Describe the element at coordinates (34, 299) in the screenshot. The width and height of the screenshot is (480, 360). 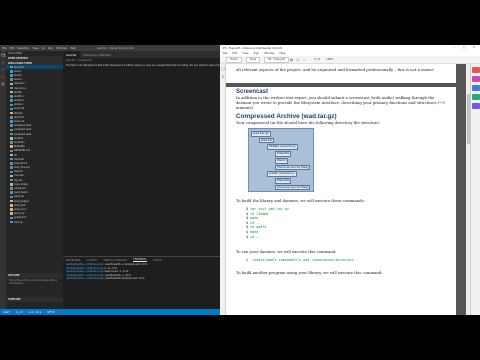
I see `timeline-header: TIMELINE` at that location.